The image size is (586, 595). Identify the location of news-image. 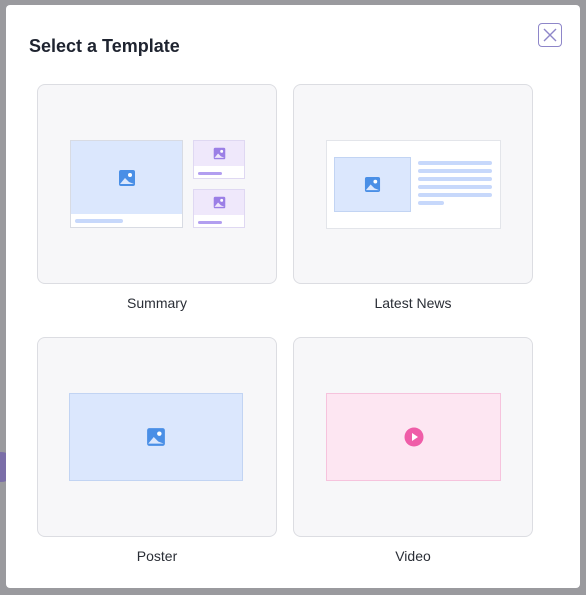
(372, 184).